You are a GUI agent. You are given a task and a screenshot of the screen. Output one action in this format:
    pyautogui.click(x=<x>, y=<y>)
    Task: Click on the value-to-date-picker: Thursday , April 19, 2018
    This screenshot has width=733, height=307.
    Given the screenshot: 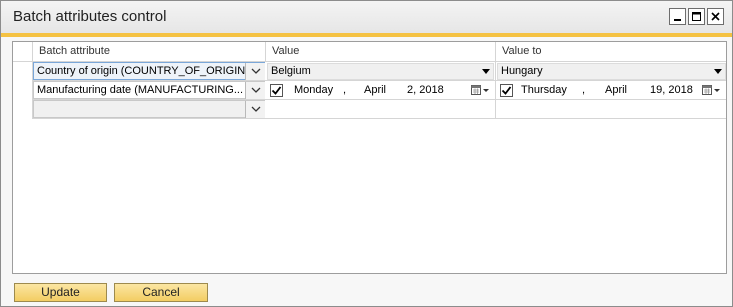 What is the action you would take?
    pyautogui.click(x=611, y=90)
    